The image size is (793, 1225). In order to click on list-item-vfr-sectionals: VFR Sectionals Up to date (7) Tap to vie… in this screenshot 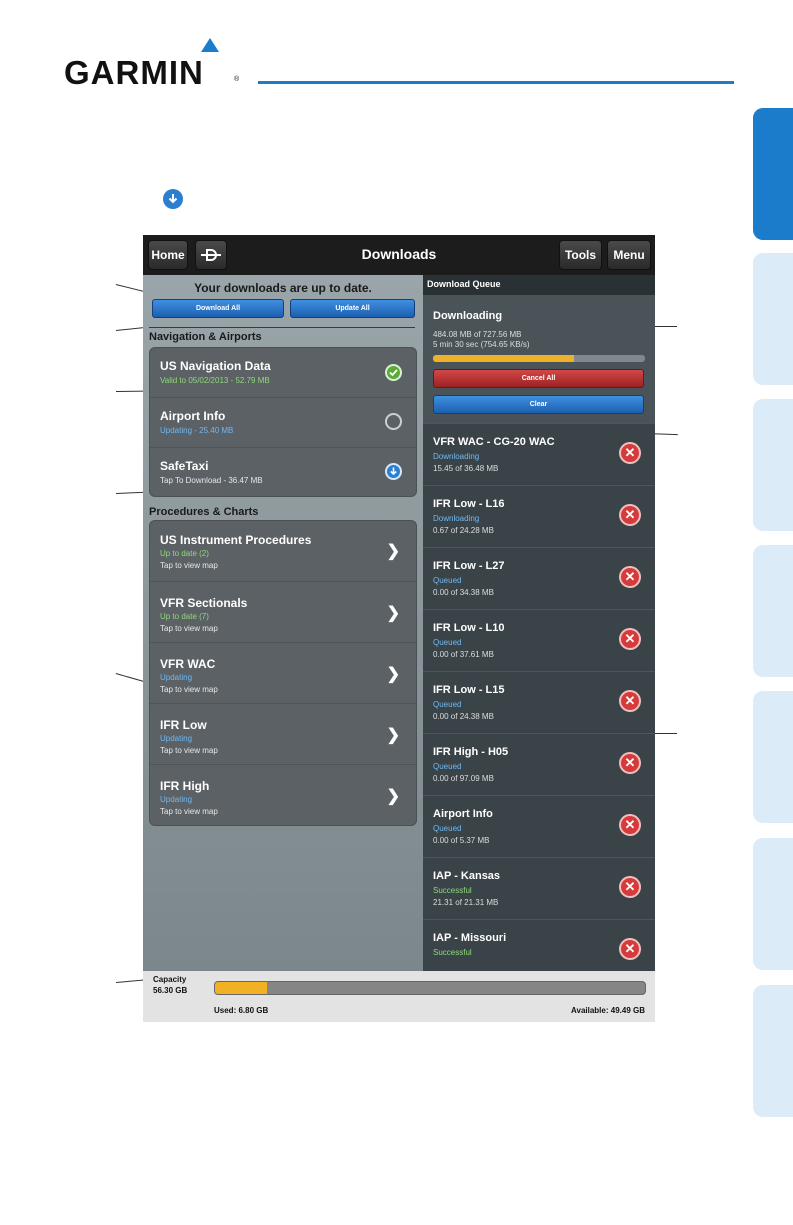, I will do `click(283, 612)`.